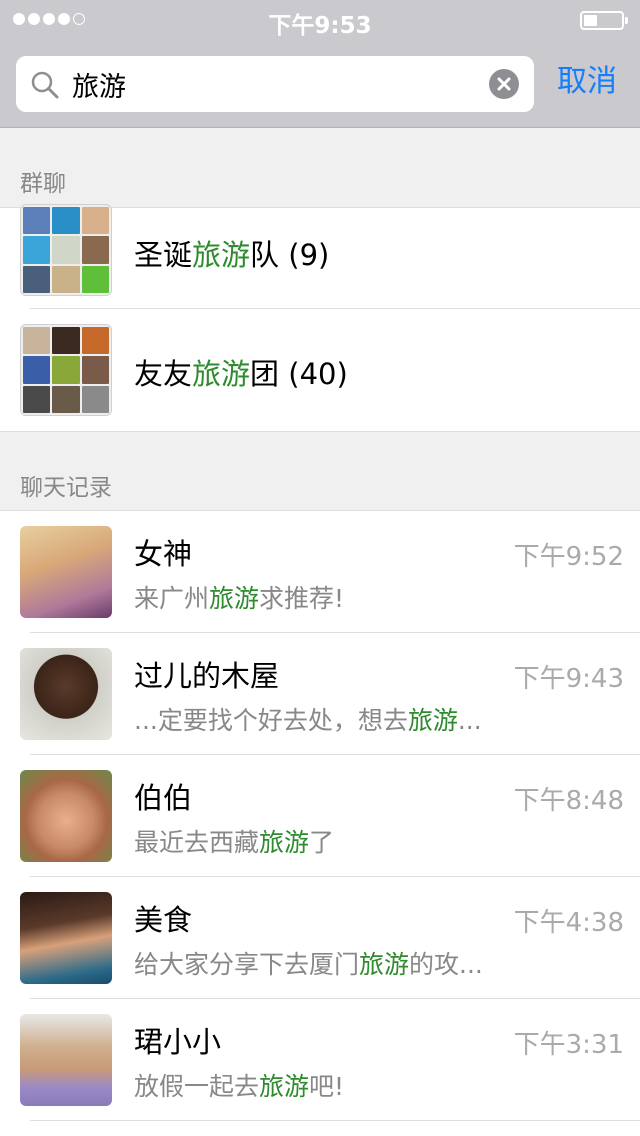 This screenshot has height=1136, width=640. What do you see at coordinates (568, 923) in the screenshot?
I see `chat-time: 下午4:38` at bounding box center [568, 923].